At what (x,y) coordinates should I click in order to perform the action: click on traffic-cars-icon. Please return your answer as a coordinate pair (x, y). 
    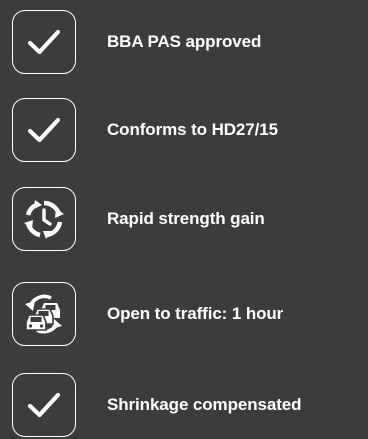
    Looking at the image, I should click on (44, 314).